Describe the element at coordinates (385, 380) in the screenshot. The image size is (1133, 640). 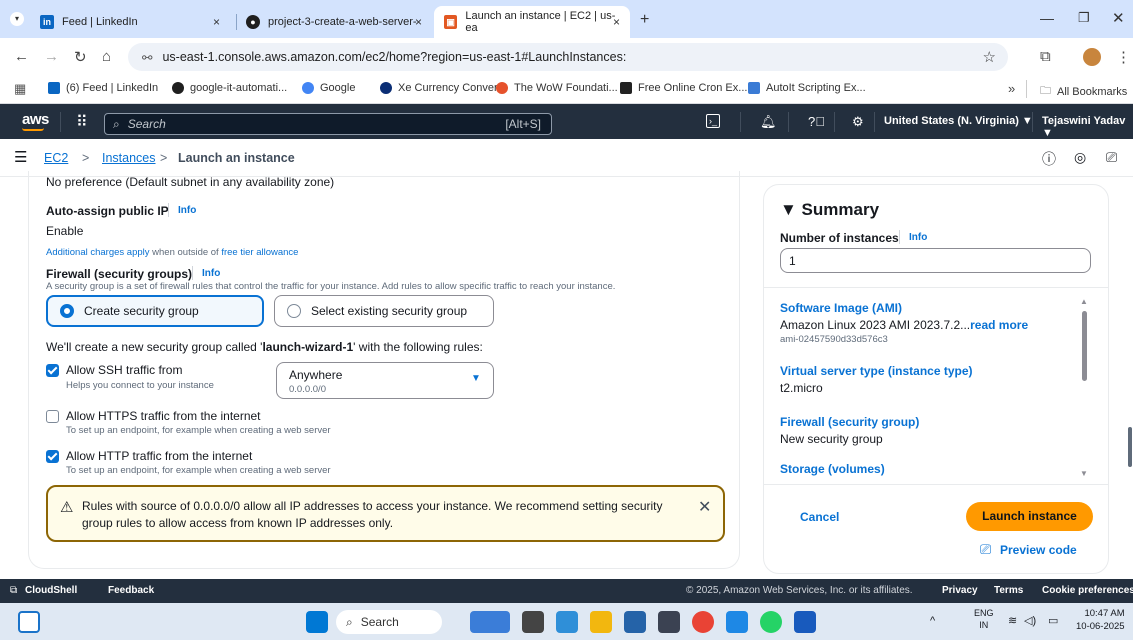
I see `ssh-source-select: Anywhere 0.0.0.0/0 ▼` at that location.